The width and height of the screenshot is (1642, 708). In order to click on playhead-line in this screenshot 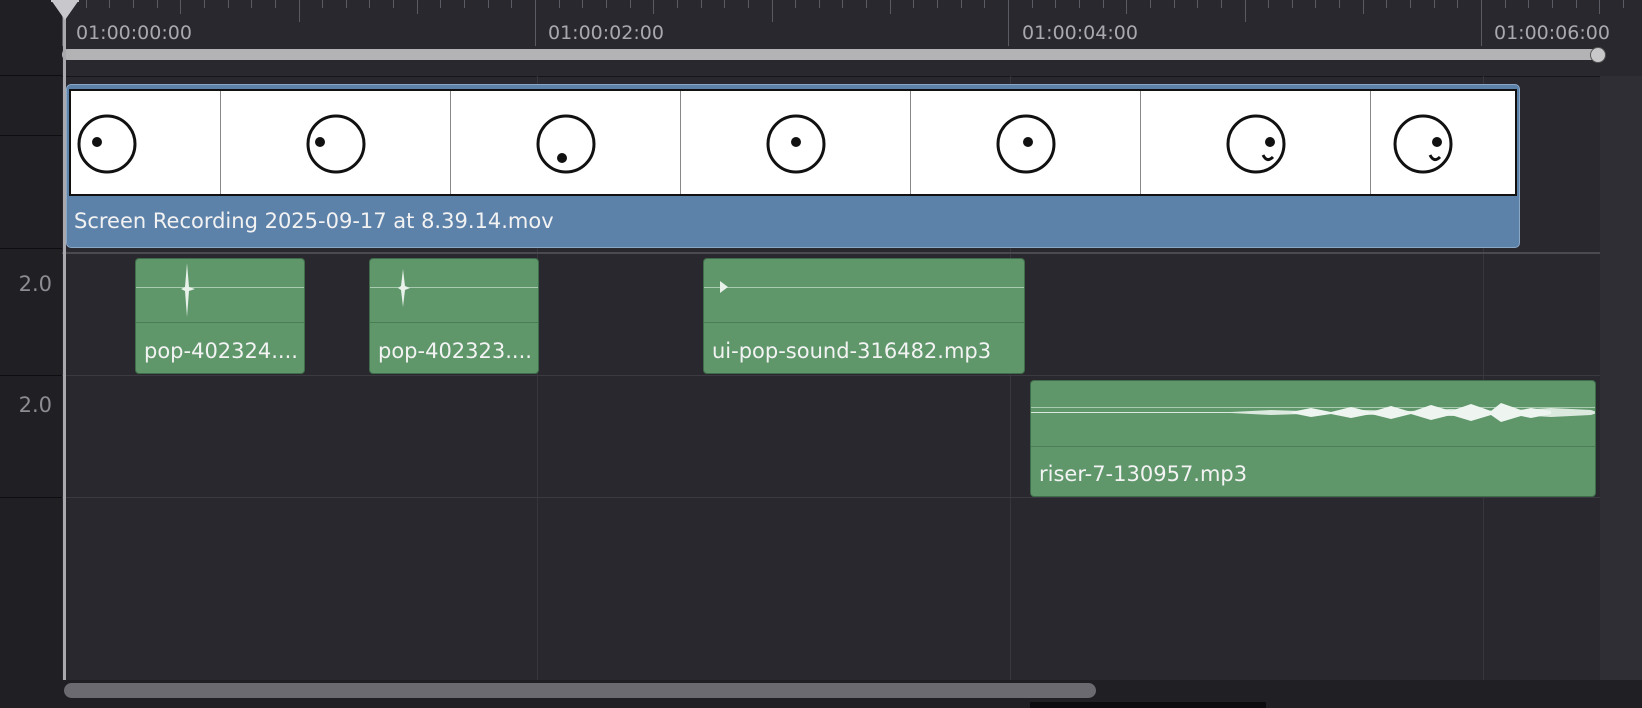, I will do `click(64, 358)`.